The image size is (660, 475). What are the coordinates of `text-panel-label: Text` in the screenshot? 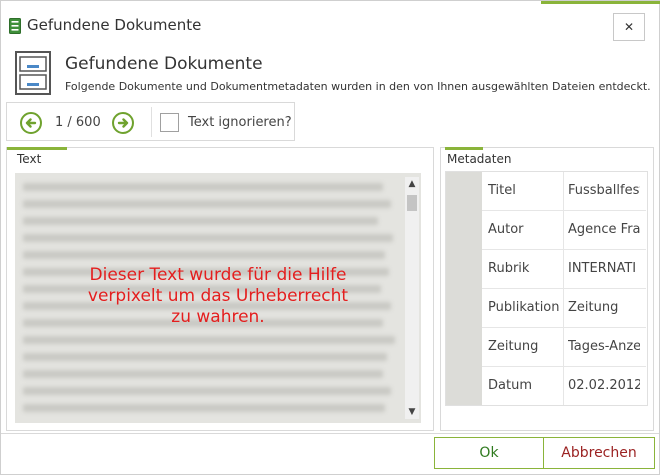 It's located at (29, 159).